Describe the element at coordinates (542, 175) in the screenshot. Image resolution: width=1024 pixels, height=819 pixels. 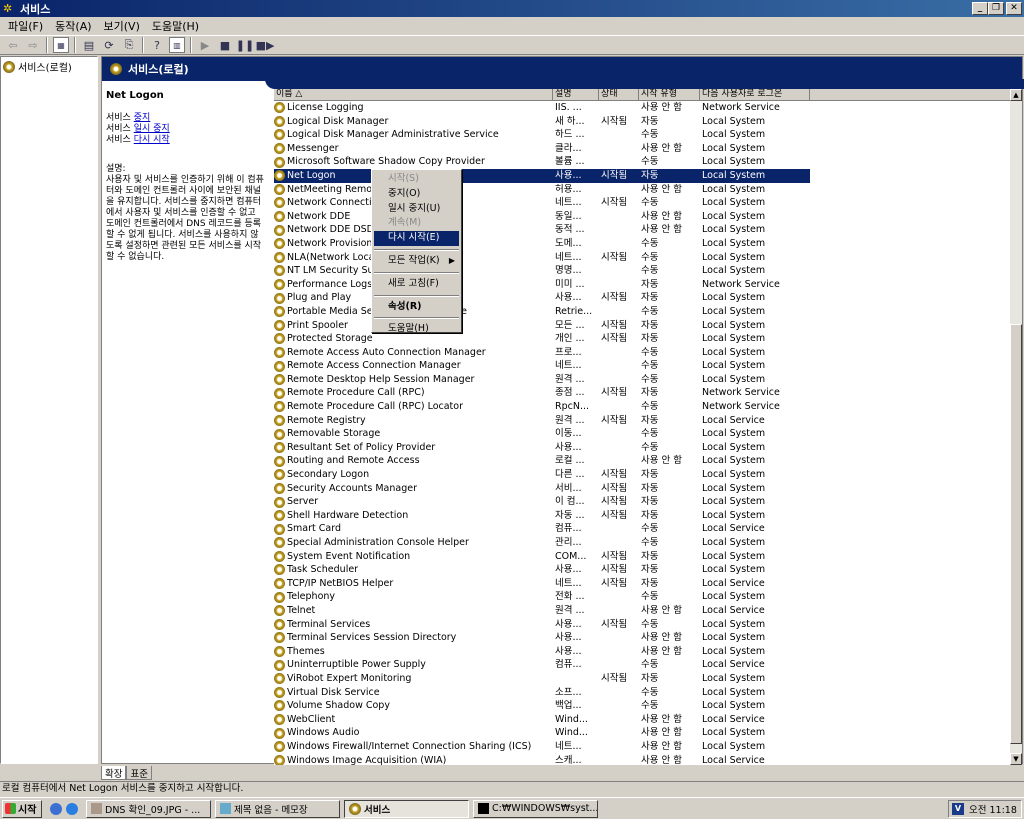
I see `table-row: Net Logon 사용... 시작됨 자동 Local System` at that location.